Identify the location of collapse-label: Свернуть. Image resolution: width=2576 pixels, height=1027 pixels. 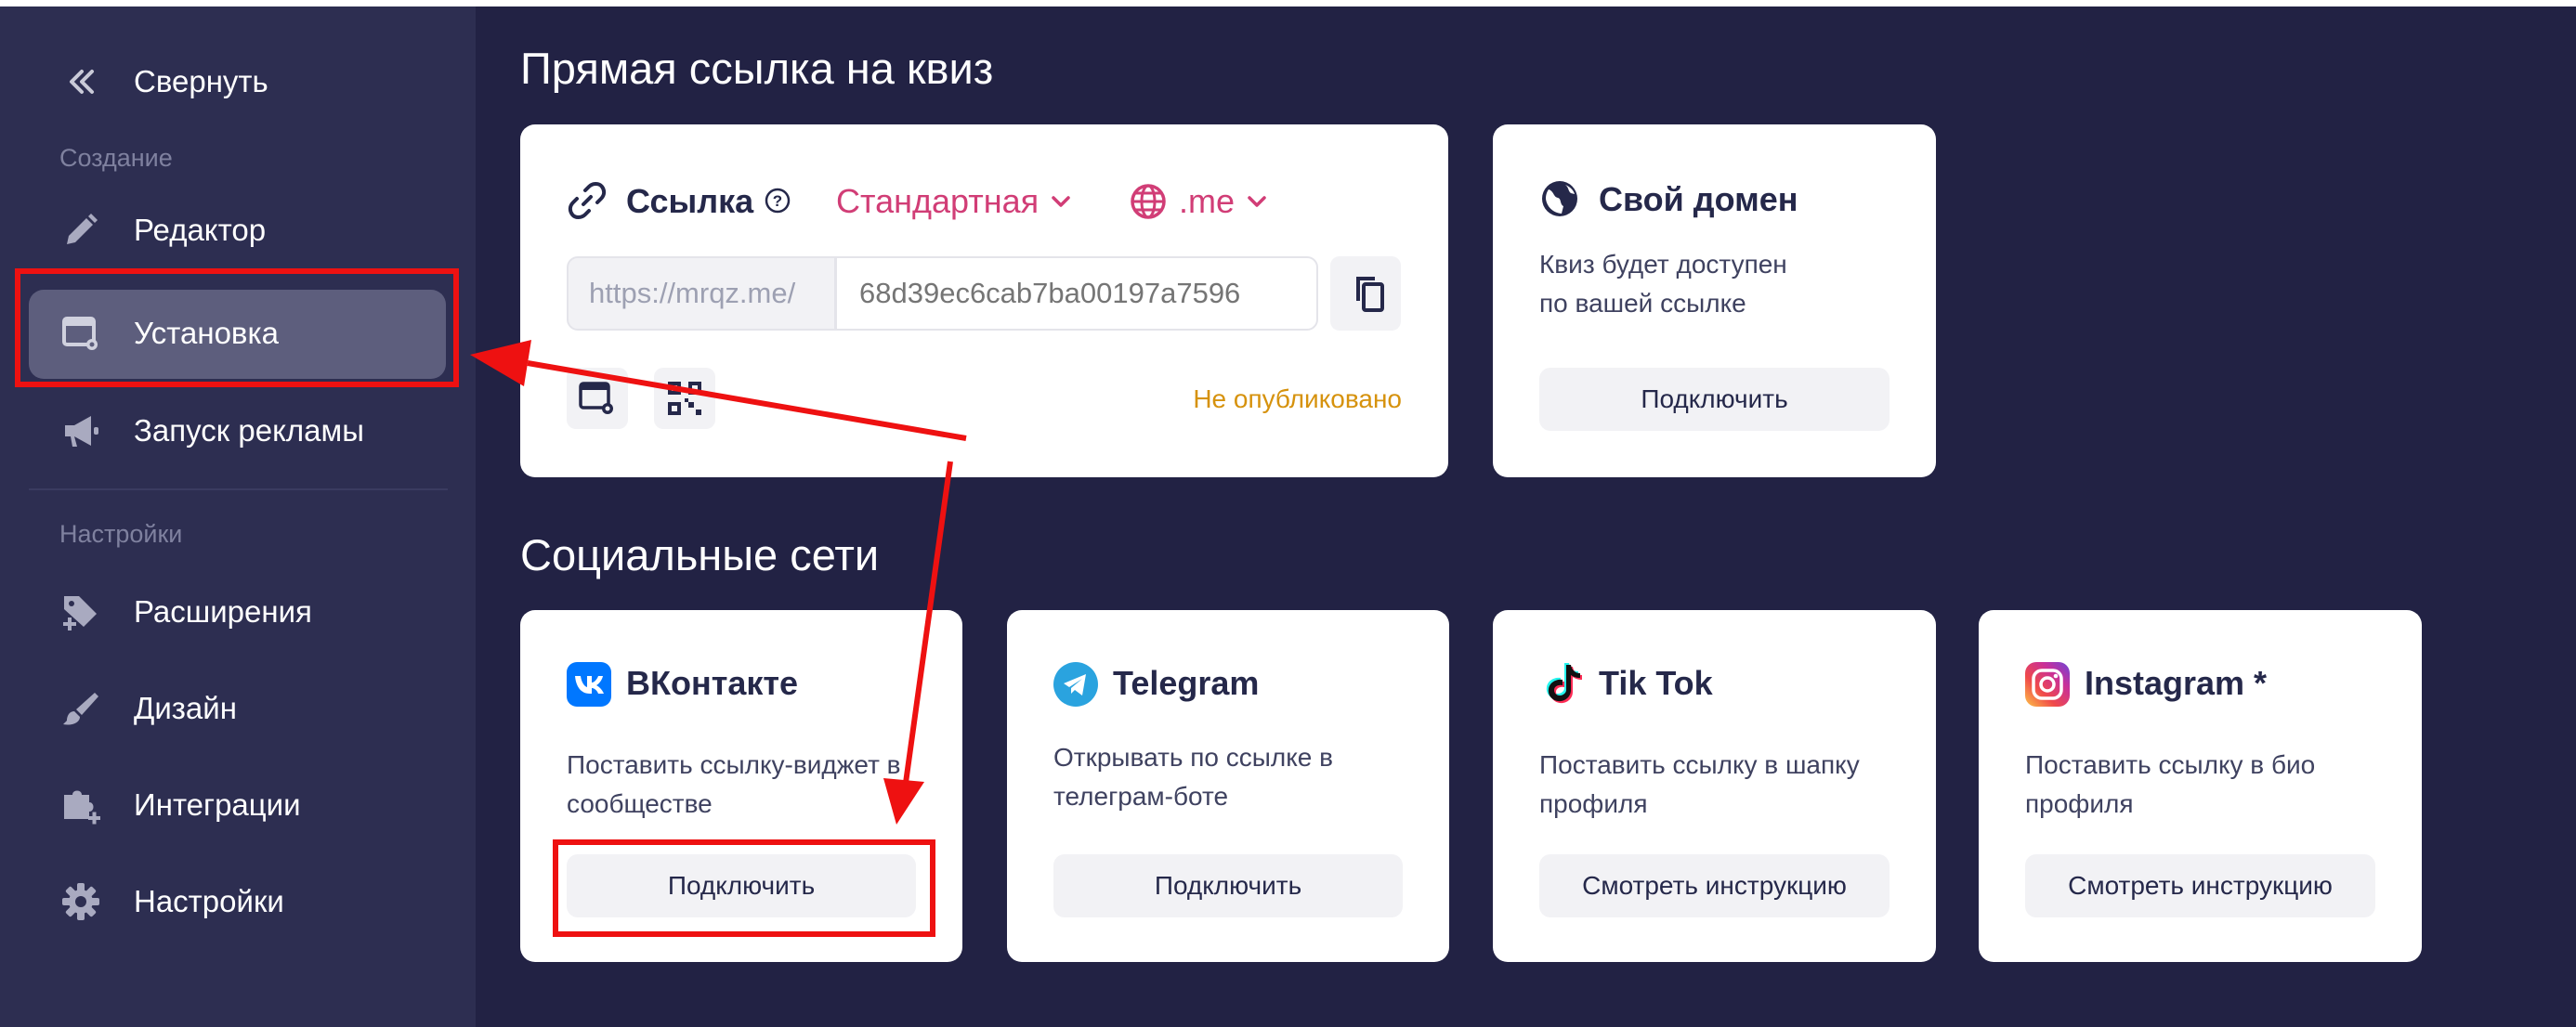
(201, 81).